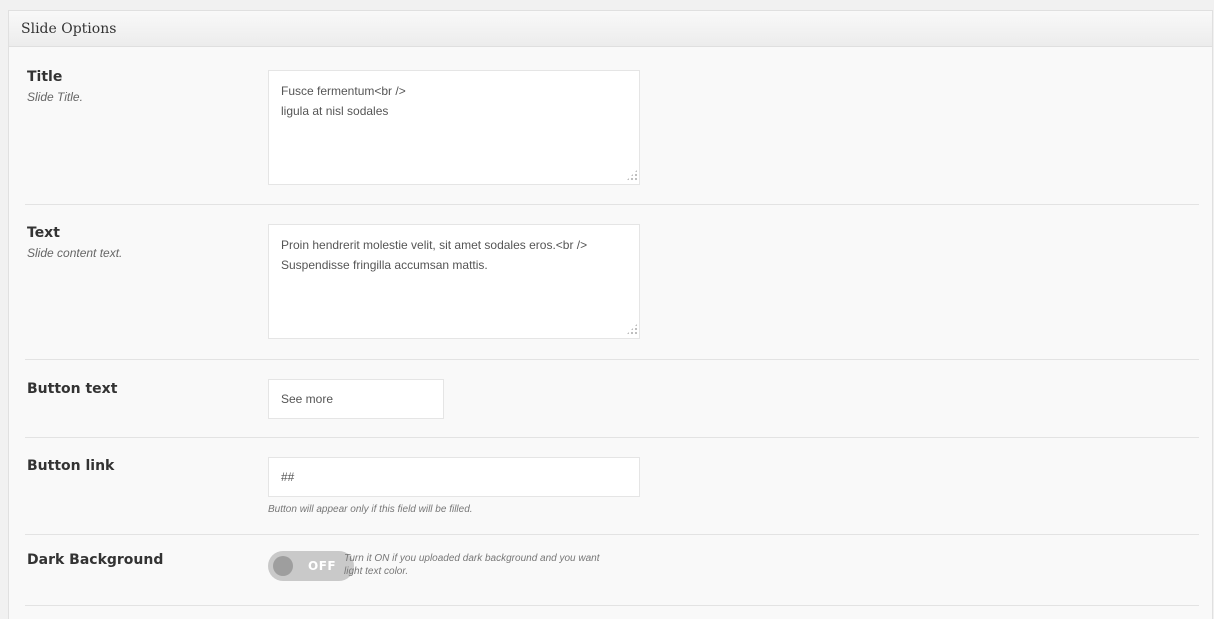  I want to click on dark-background-label-group: Dark Background, so click(95, 560).